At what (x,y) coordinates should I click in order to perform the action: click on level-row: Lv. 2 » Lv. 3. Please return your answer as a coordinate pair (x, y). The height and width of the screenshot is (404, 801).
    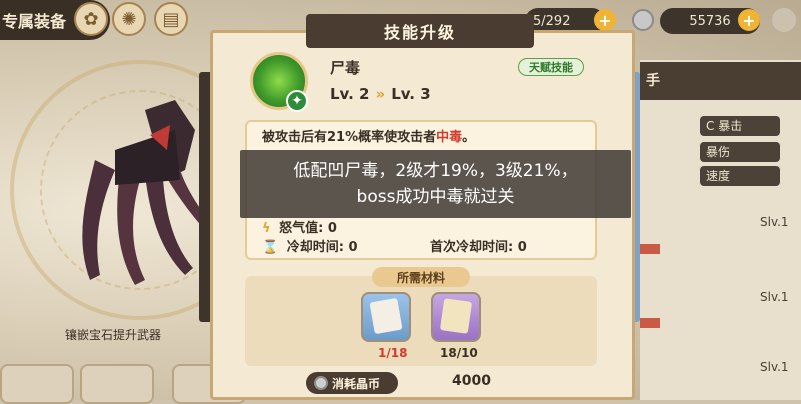
    Looking at the image, I should click on (380, 94).